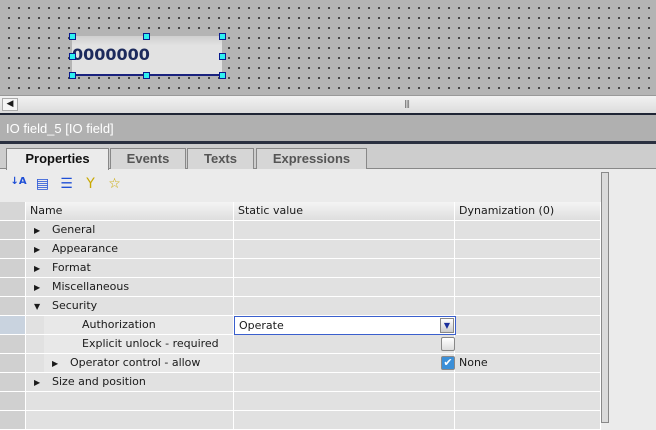  What do you see at coordinates (85, 248) in the screenshot?
I see `property-name: Appearance` at bounding box center [85, 248].